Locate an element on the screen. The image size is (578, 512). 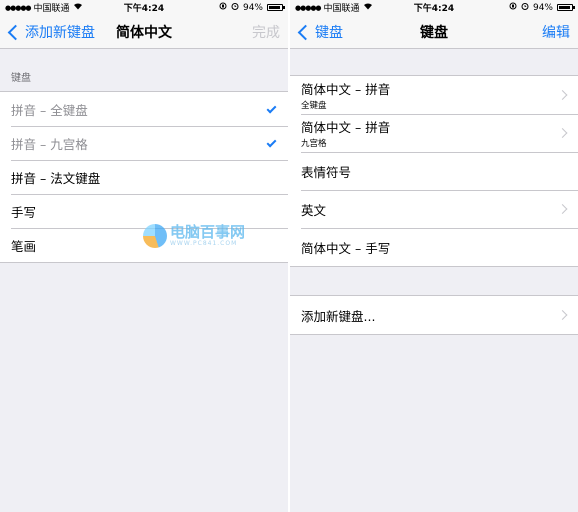
list-item-stroke: 笔画 is located at coordinates (144, 245).